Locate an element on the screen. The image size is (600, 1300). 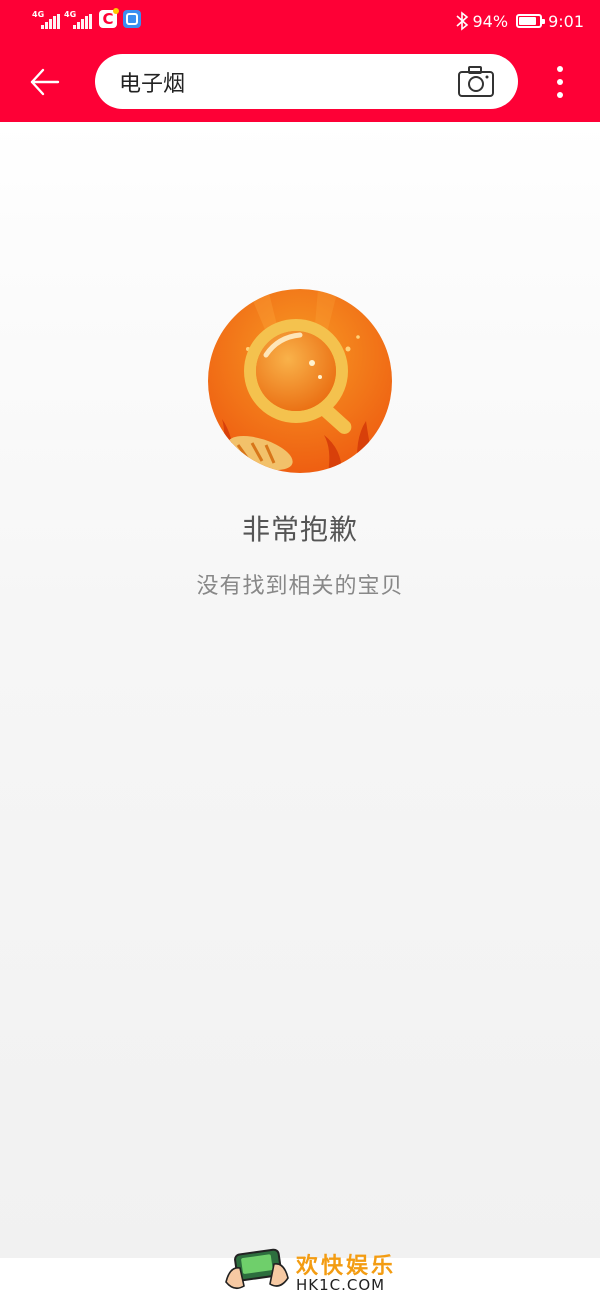
camera-search-button is located at coordinates (476, 82).